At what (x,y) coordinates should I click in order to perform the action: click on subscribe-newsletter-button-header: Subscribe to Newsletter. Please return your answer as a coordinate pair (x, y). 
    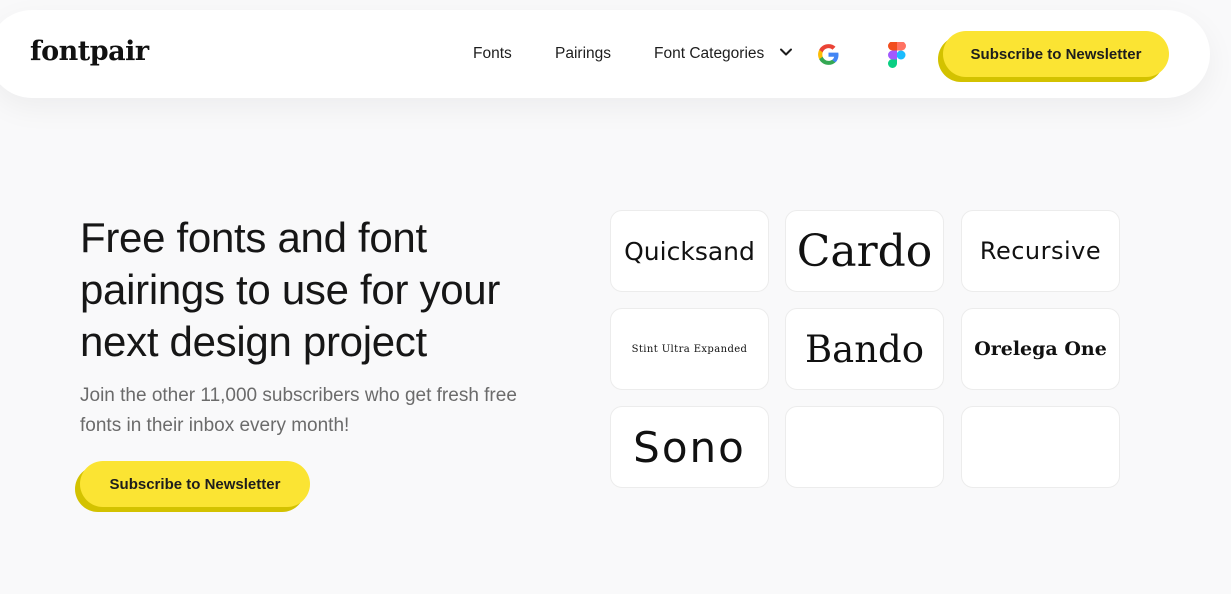
    Looking at the image, I should click on (1056, 54).